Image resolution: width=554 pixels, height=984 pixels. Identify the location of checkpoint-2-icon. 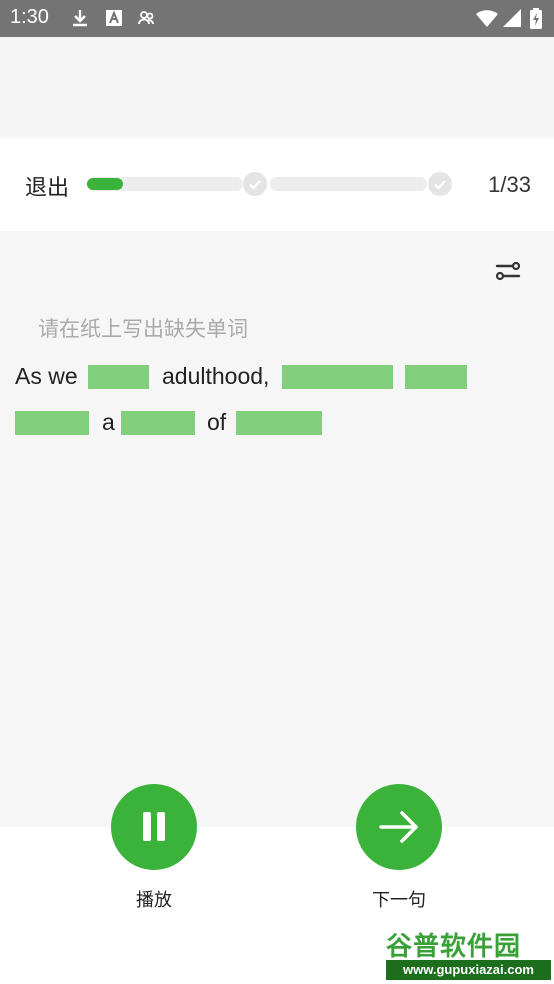
(440, 184).